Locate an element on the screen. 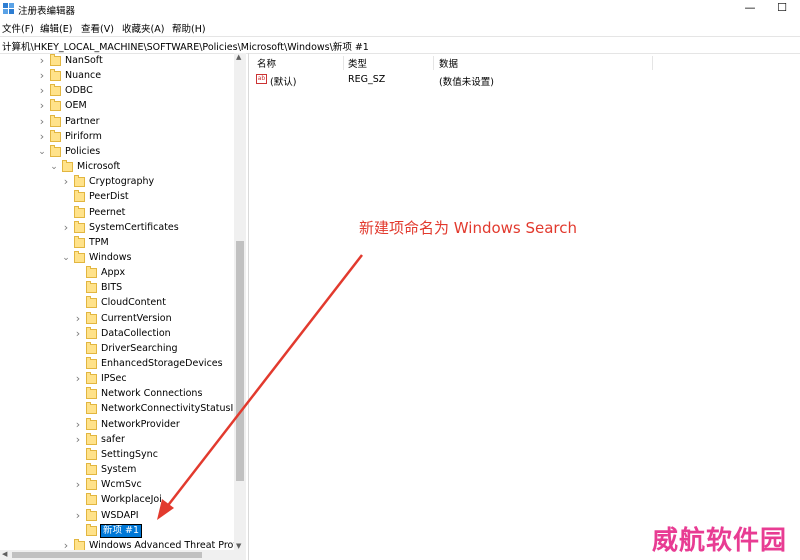 The height and width of the screenshot is (560, 800). maximize-button: ☐ is located at coordinates (782, 9).